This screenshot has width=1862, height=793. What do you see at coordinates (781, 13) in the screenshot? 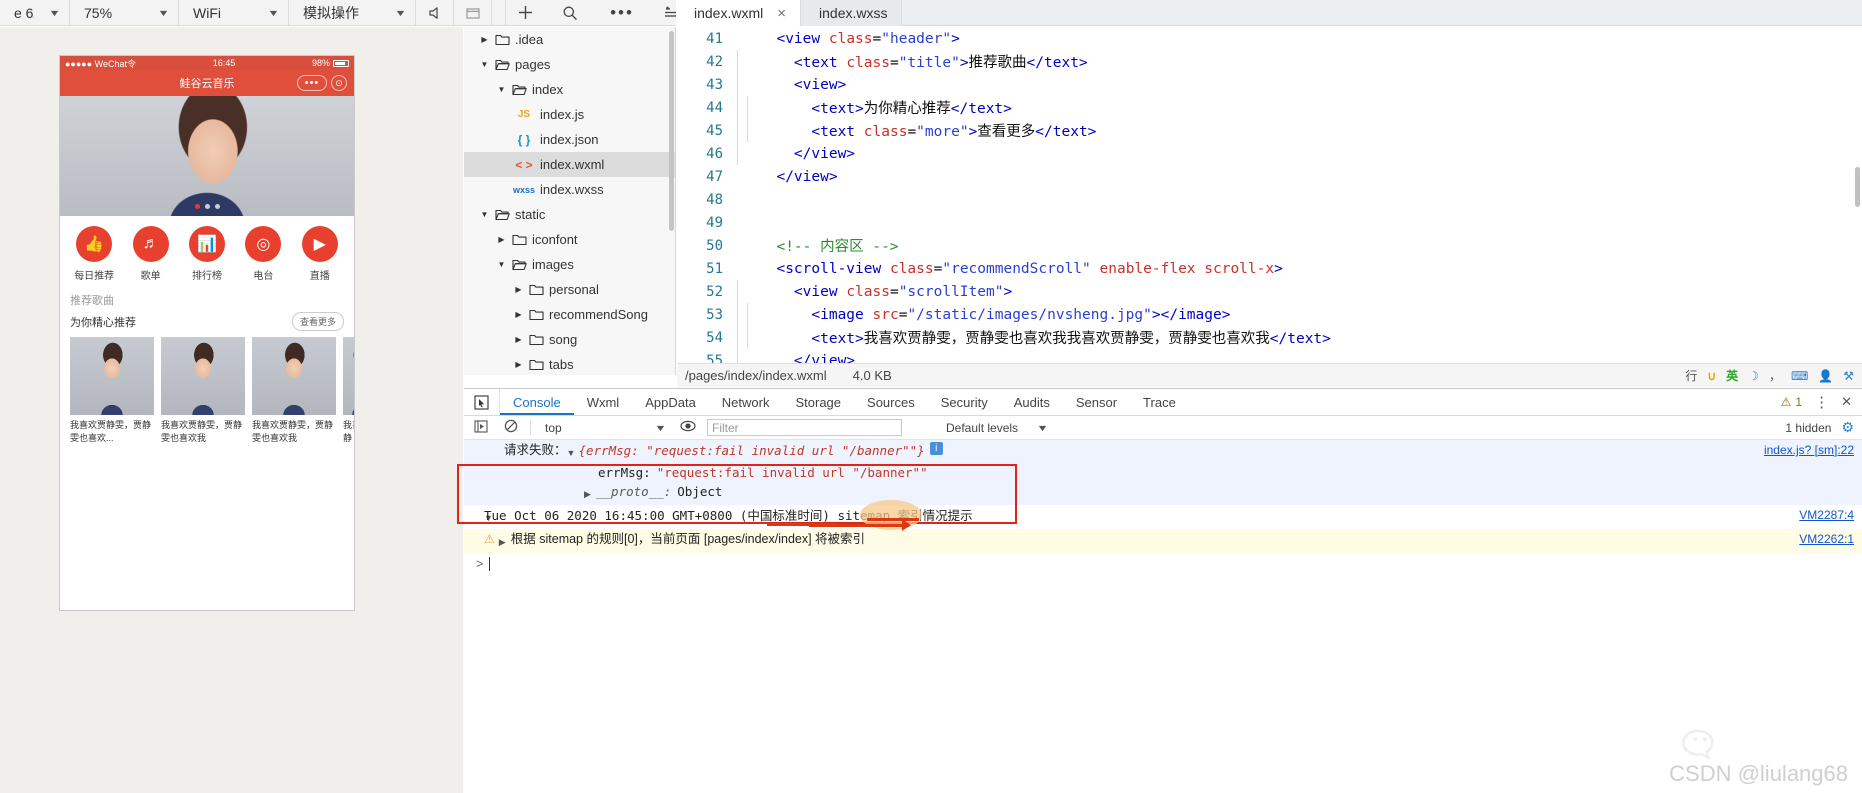
I see `close-icon: ×` at bounding box center [781, 13].